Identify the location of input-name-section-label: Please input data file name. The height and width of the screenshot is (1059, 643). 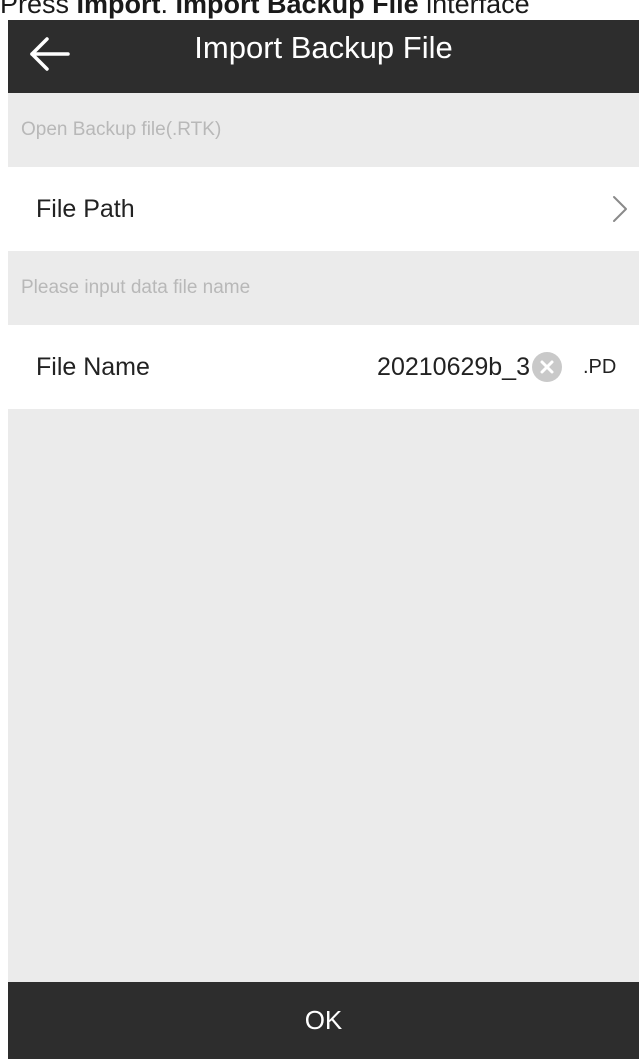
(136, 287).